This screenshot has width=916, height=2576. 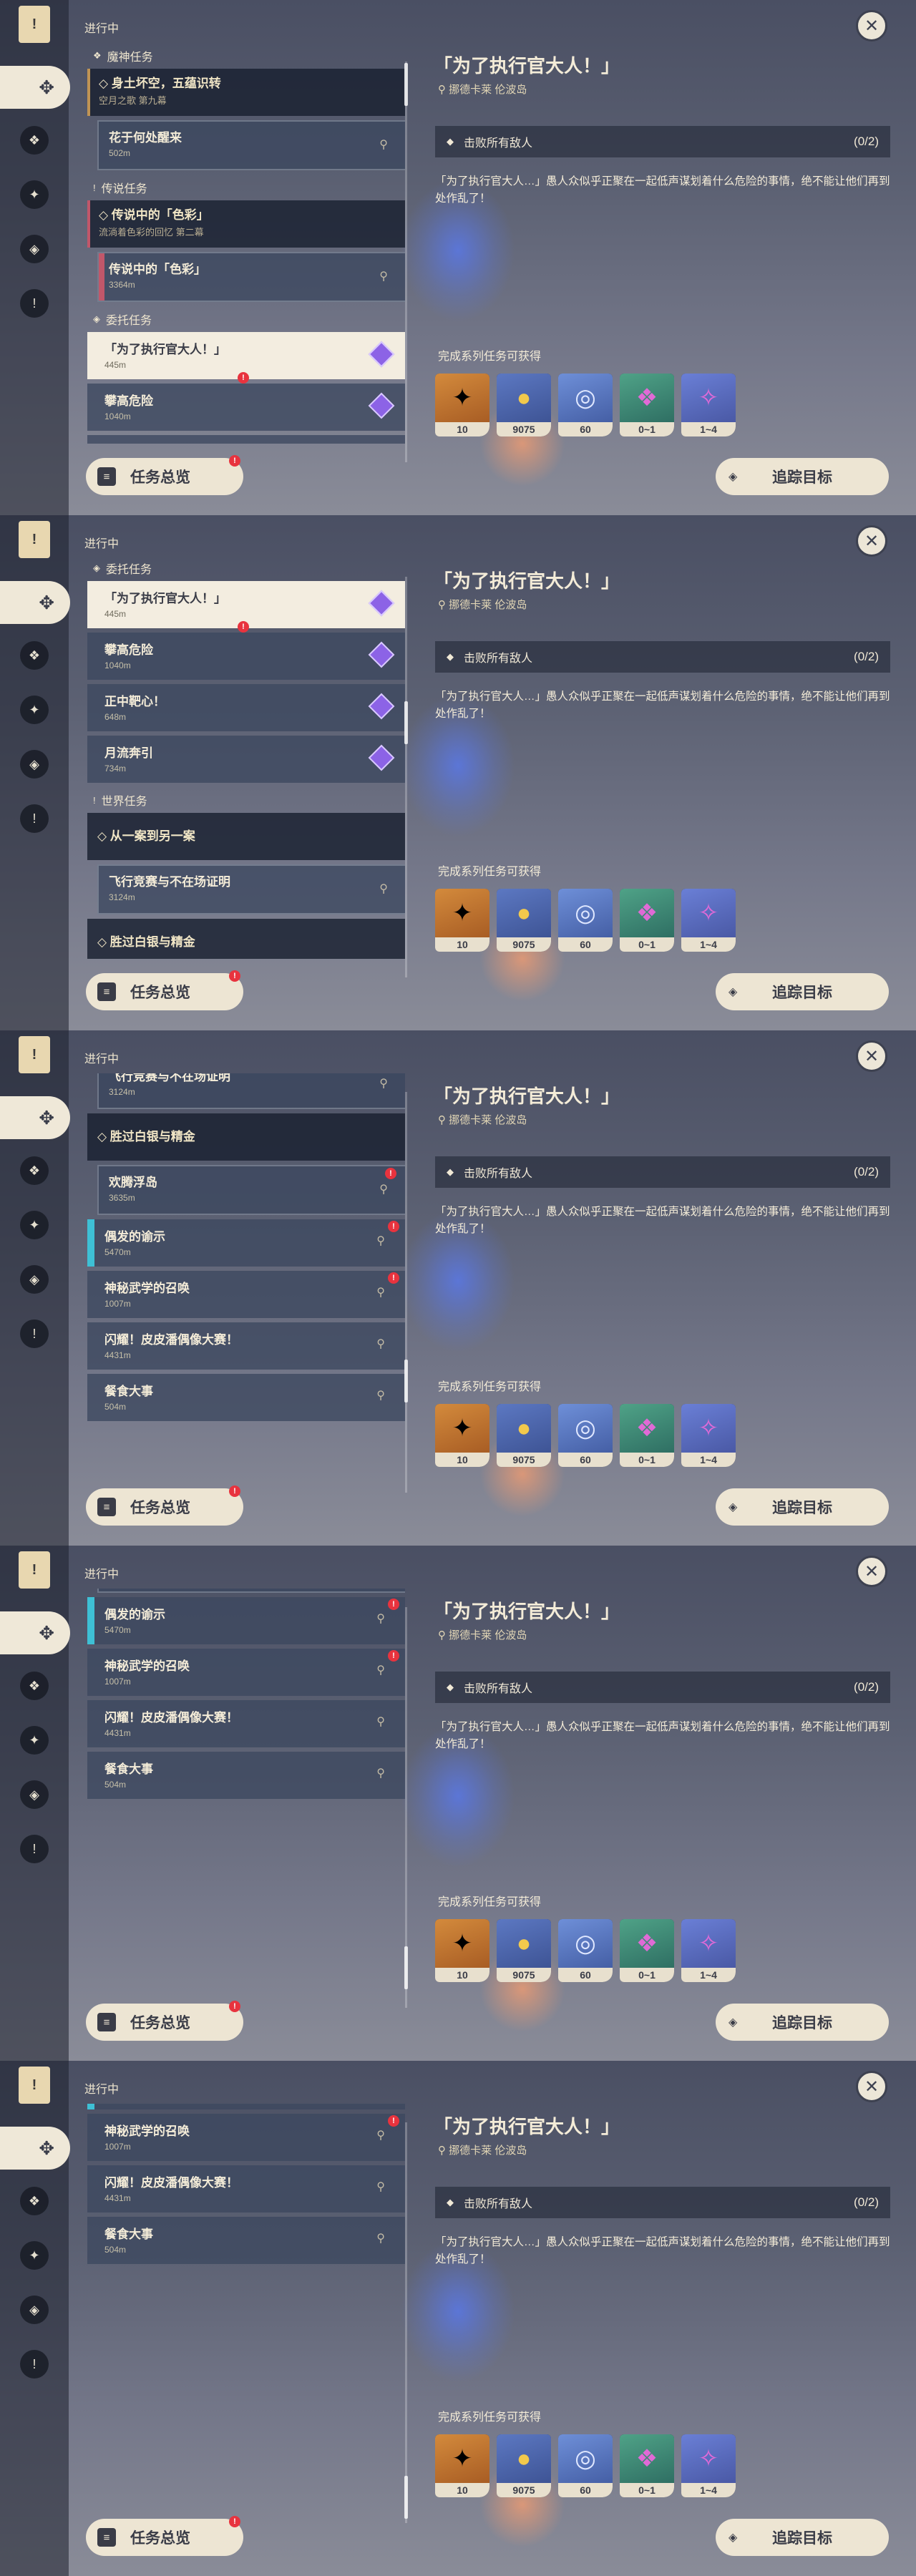 I want to click on quest-commission: 月流奔引 734m, so click(x=246, y=759).